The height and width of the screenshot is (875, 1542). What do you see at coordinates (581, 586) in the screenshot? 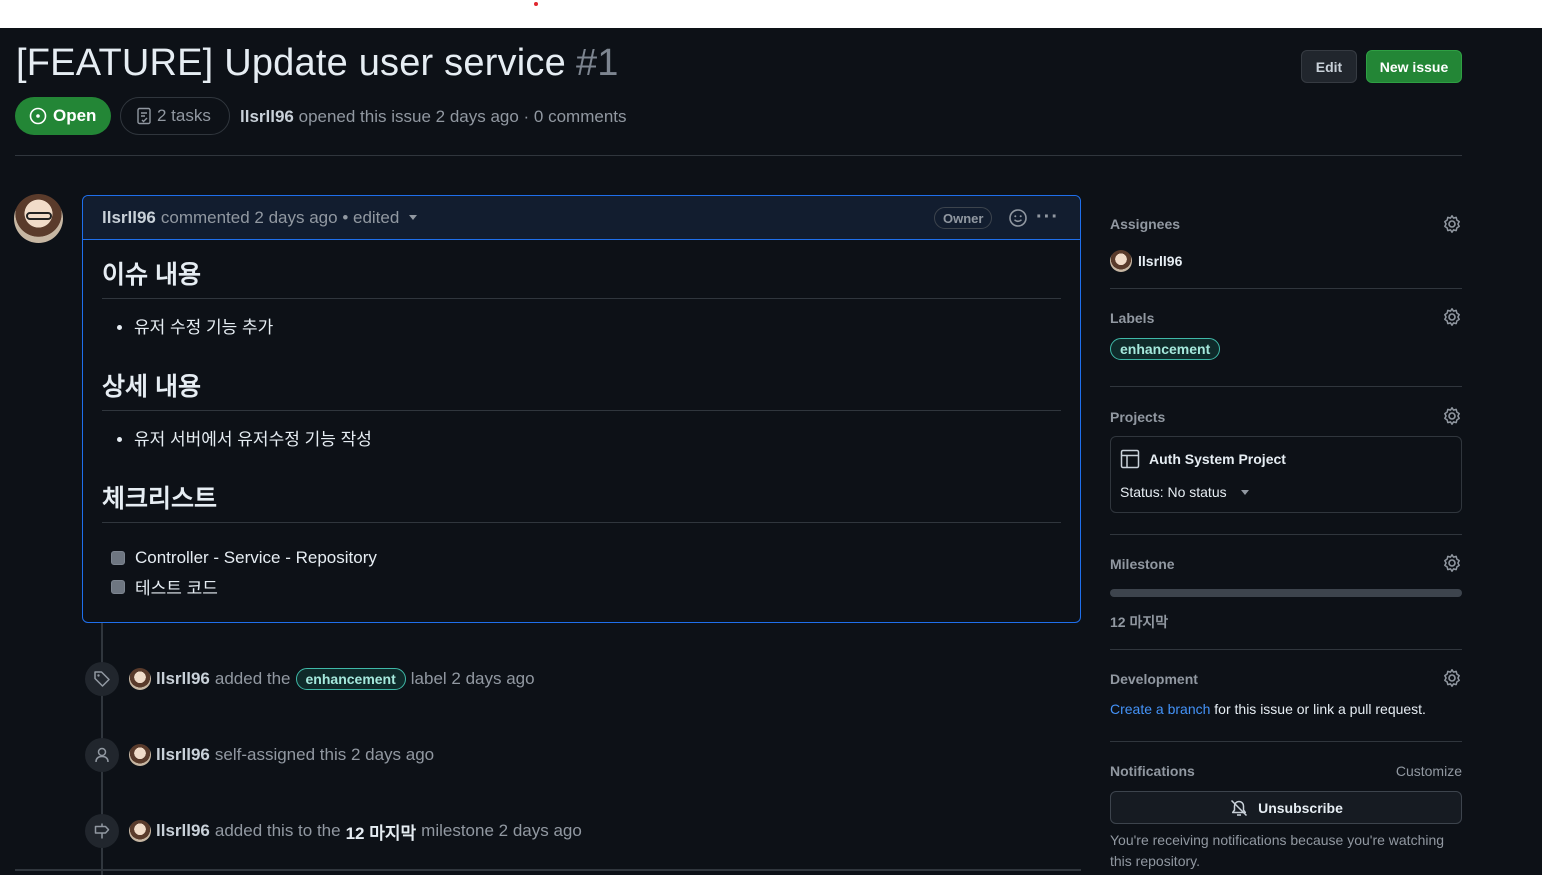
I see `checklist-item: 테스트 코드` at bounding box center [581, 586].